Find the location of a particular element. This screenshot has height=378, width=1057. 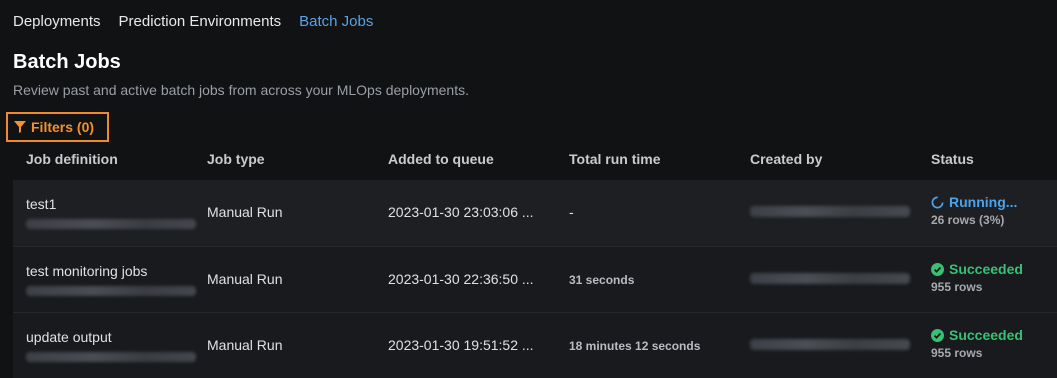

column-job-definition: Job definition is located at coordinates (72, 159).